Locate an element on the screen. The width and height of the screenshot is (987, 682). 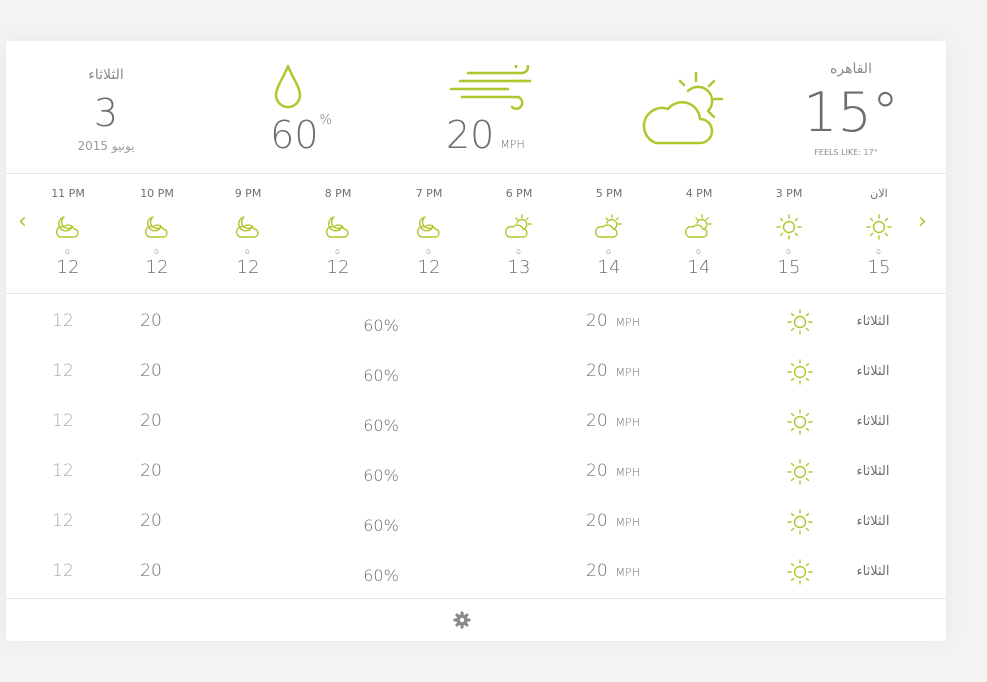
partly-cloudy-icon is located at coordinates (683, 108).